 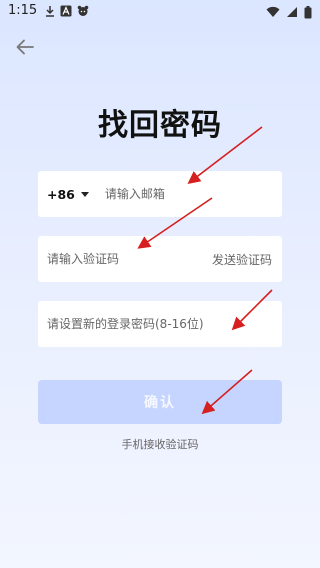 What do you see at coordinates (23, 10) in the screenshot?
I see `status-time: 1:15` at bounding box center [23, 10].